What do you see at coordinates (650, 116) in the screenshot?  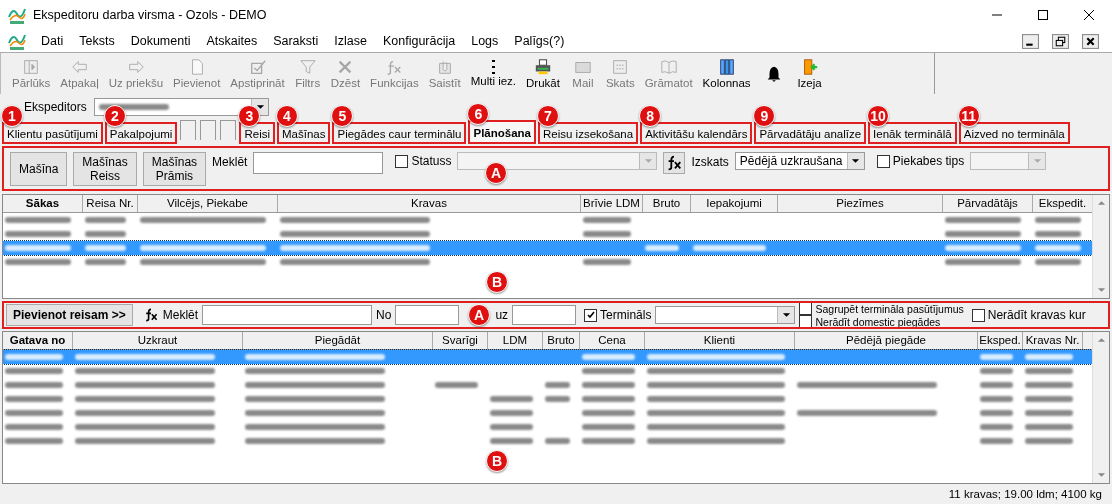 I see `callout-marker: 8` at bounding box center [650, 116].